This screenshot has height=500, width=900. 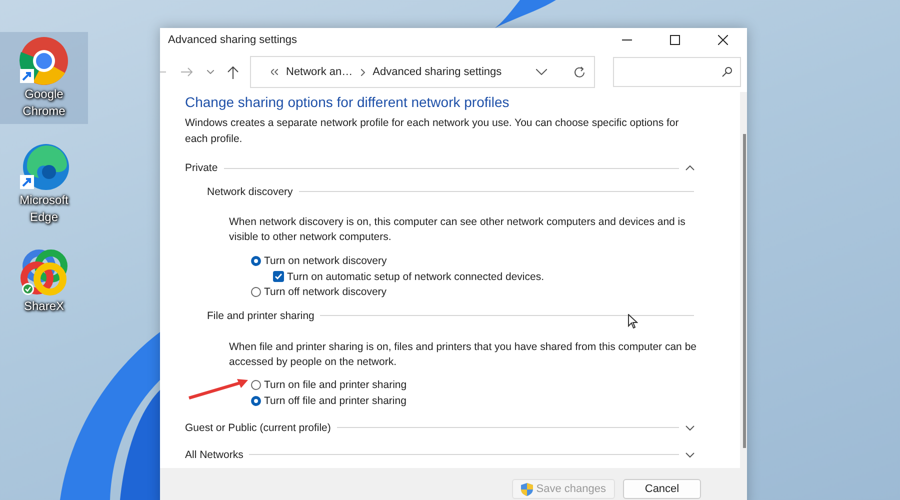 What do you see at coordinates (335, 385) in the screenshot?
I see `option-label: Turn on file and printer sharing` at bounding box center [335, 385].